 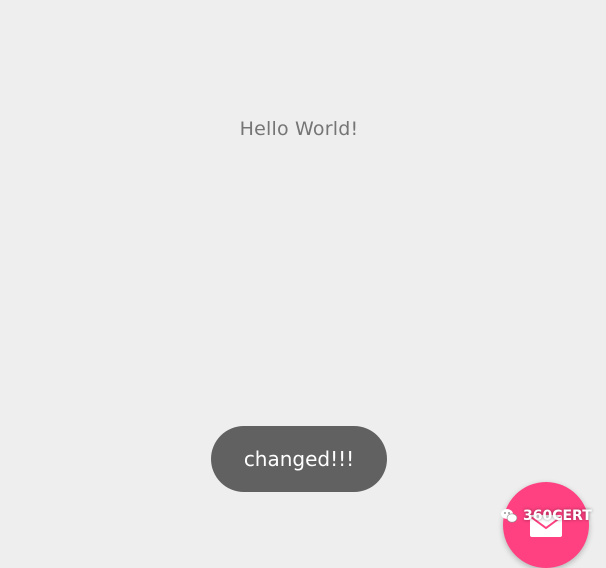 I want to click on floating-action-button, so click(x=546, y=525).